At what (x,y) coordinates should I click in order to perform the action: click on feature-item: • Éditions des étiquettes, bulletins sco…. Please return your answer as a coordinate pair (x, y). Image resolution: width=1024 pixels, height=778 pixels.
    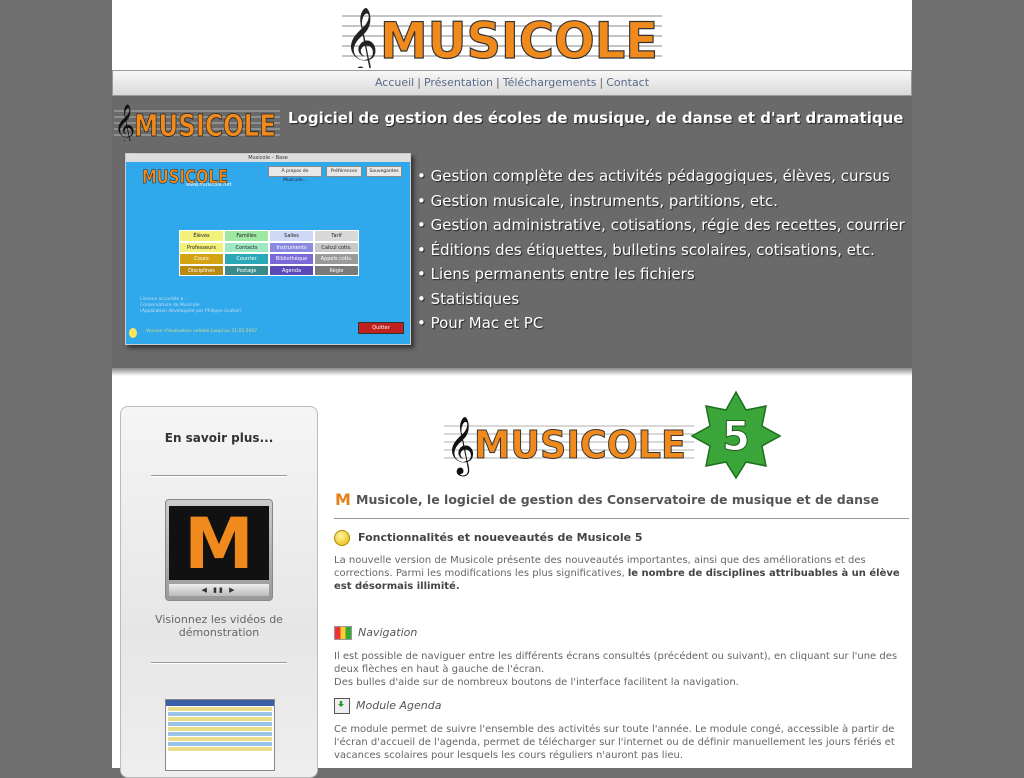
    Looking at the image, I should click on (646, 249).